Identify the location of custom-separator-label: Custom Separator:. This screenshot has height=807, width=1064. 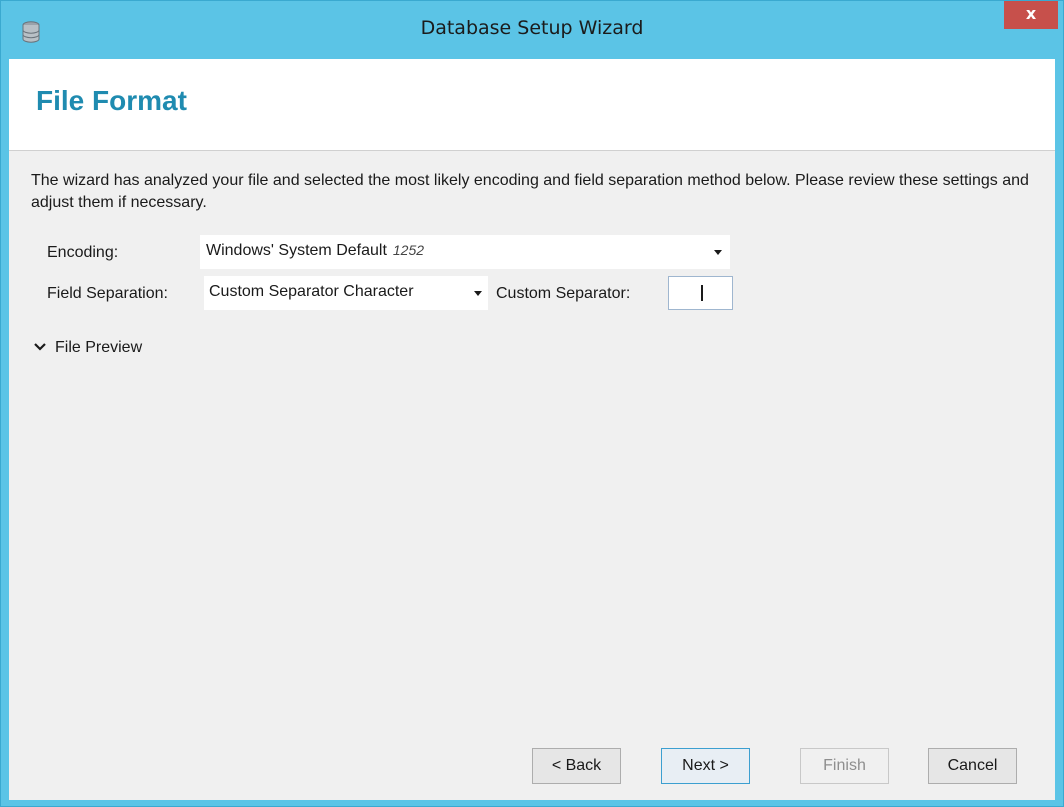
(563, 293).